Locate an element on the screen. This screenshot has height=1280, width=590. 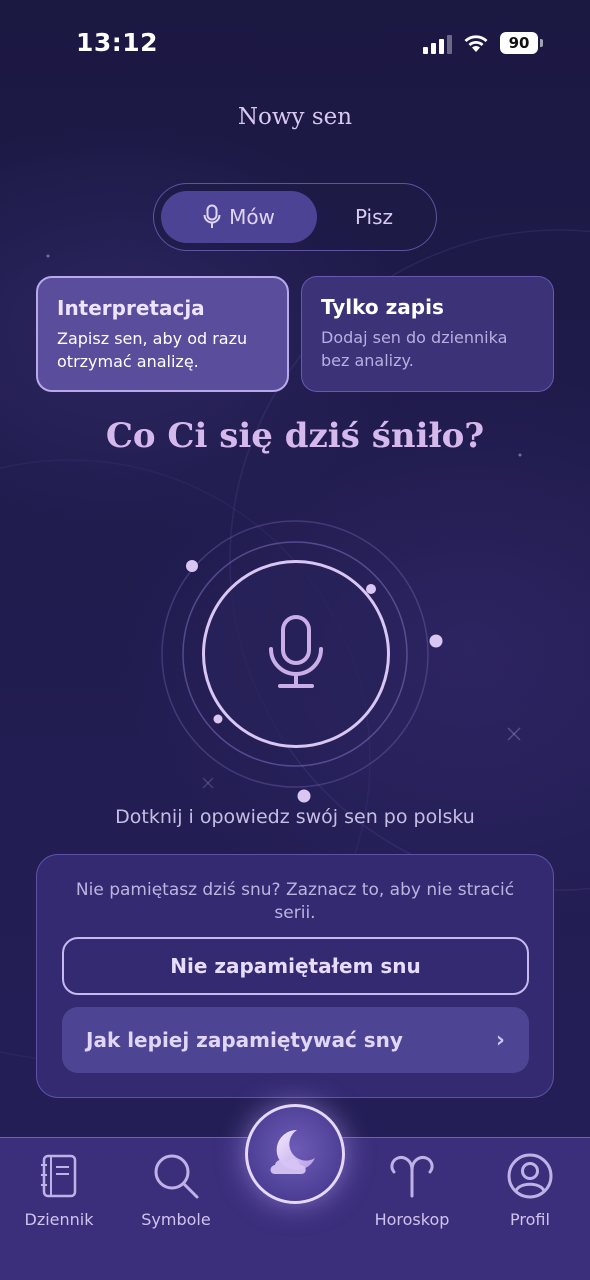
record-area is located at coordinates (295, 670).